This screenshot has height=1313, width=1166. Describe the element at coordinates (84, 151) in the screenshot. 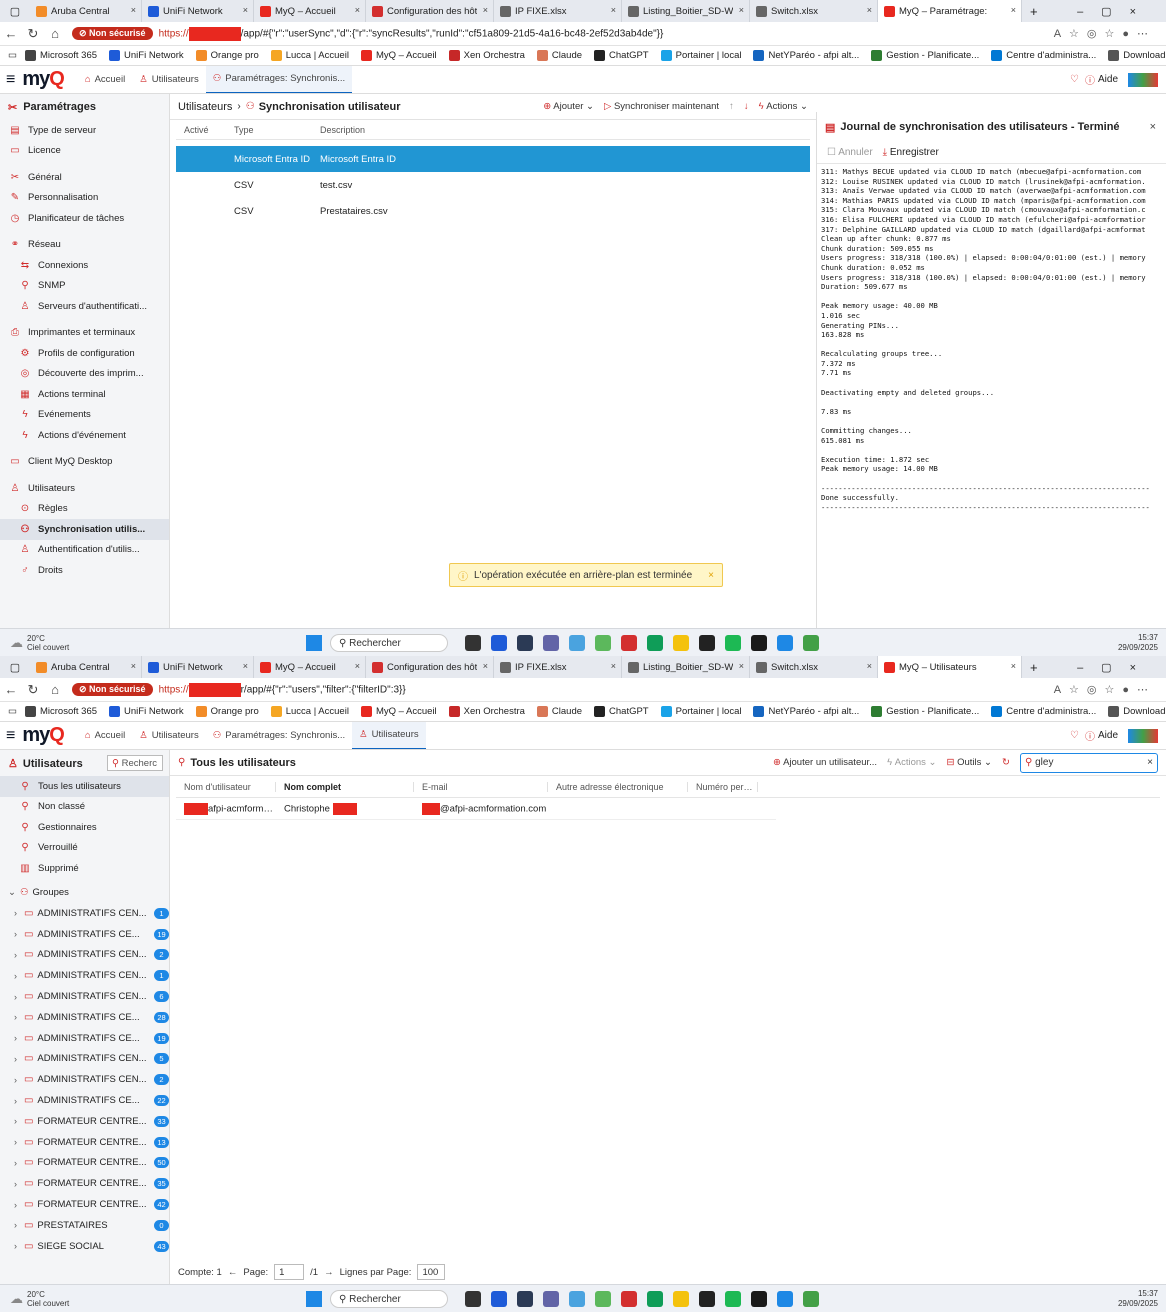

I see `sidebar-item: ▭ Licence` at that location.